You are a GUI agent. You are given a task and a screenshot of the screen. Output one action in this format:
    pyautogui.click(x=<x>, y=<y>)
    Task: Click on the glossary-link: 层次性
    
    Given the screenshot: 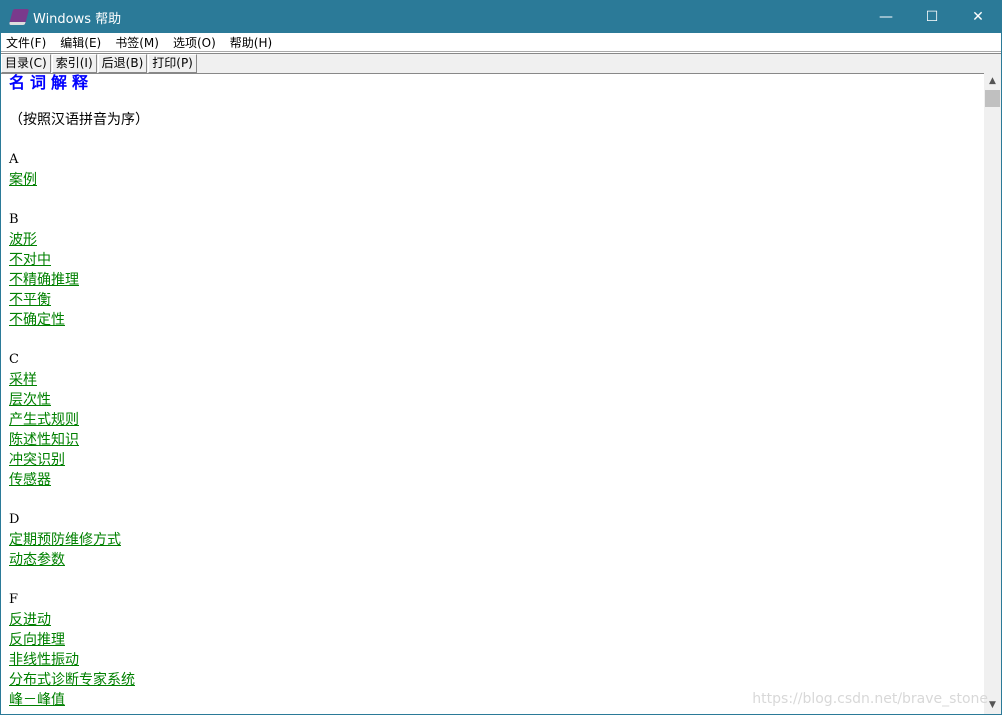 What is the action you would take?
    pyautogui.click(x=497, y=400)
    